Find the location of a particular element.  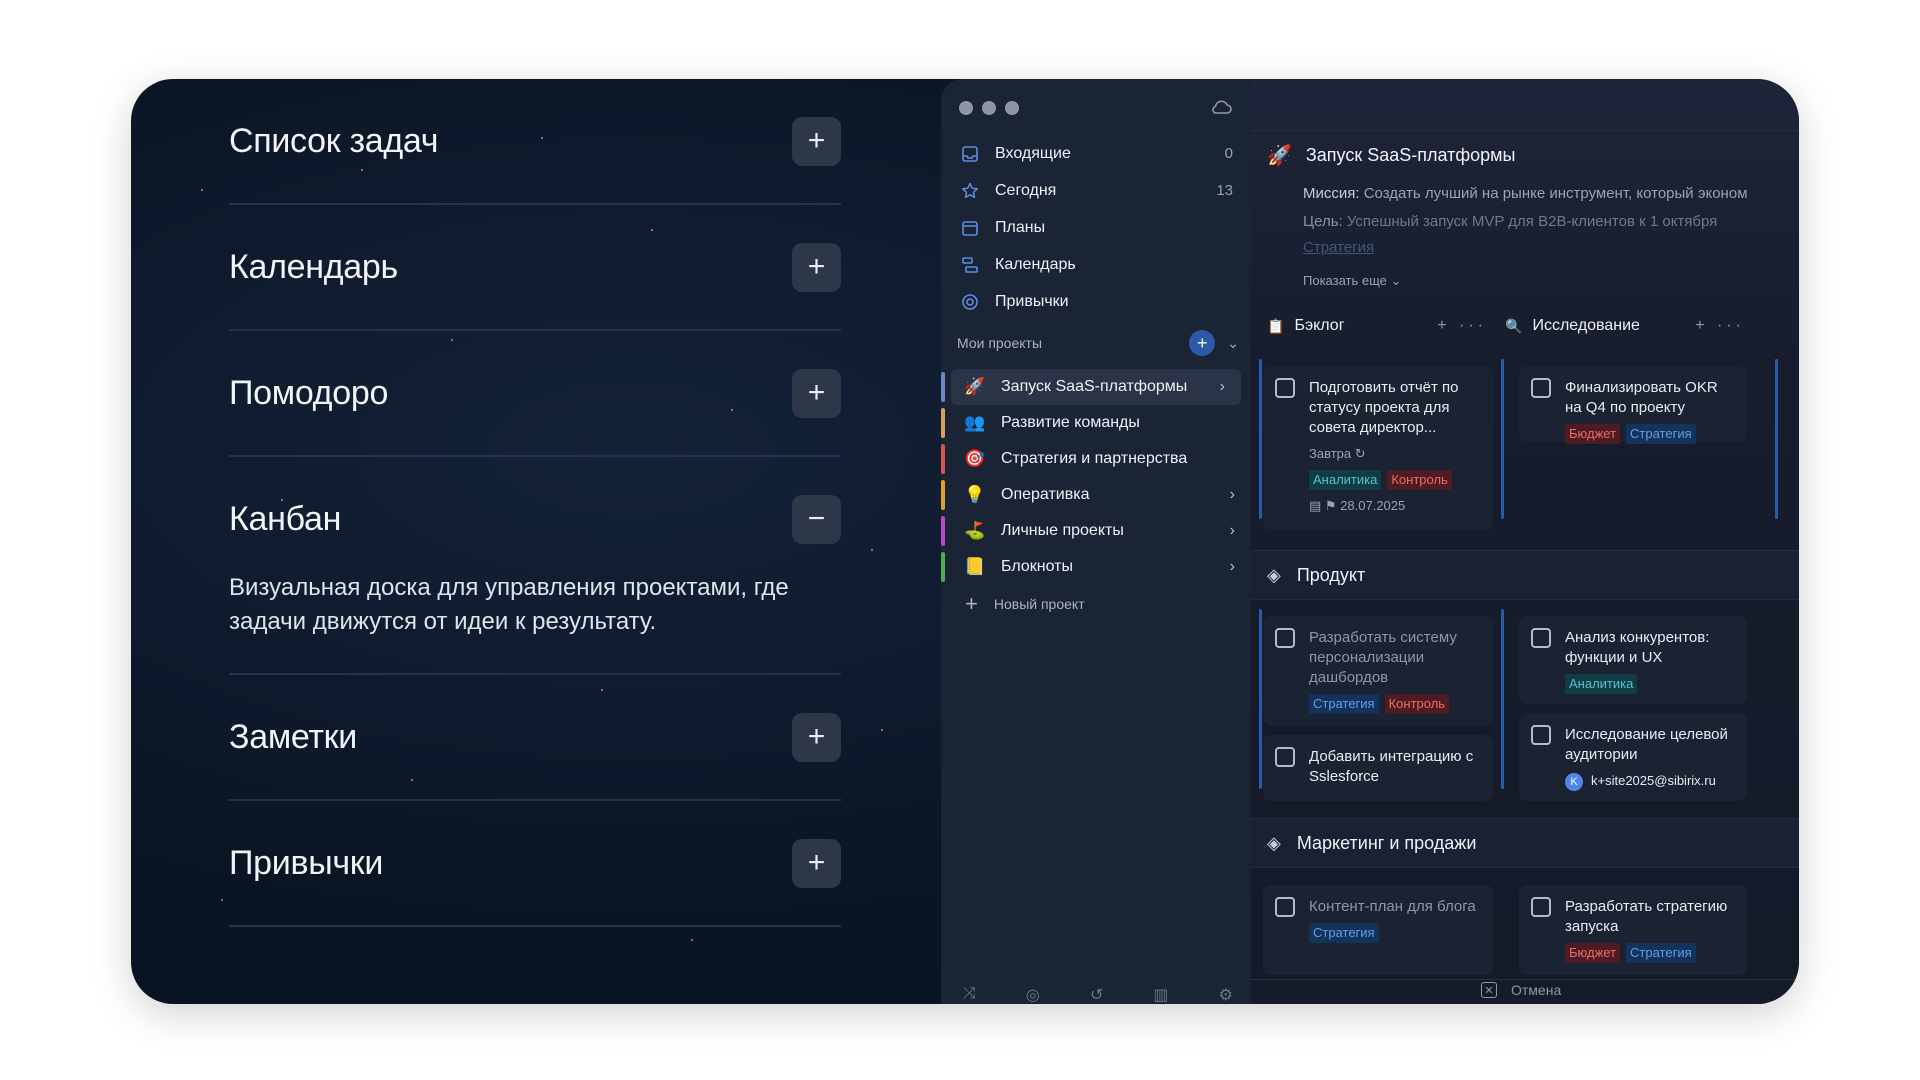

section-title: Продукт is located at coordinates (1331, 574).